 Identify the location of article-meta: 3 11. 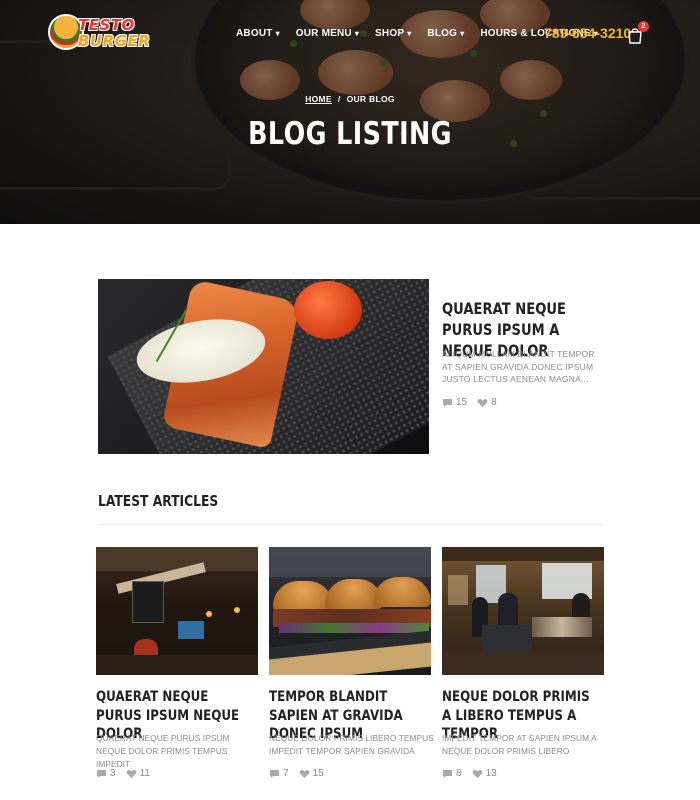
(128, 773).